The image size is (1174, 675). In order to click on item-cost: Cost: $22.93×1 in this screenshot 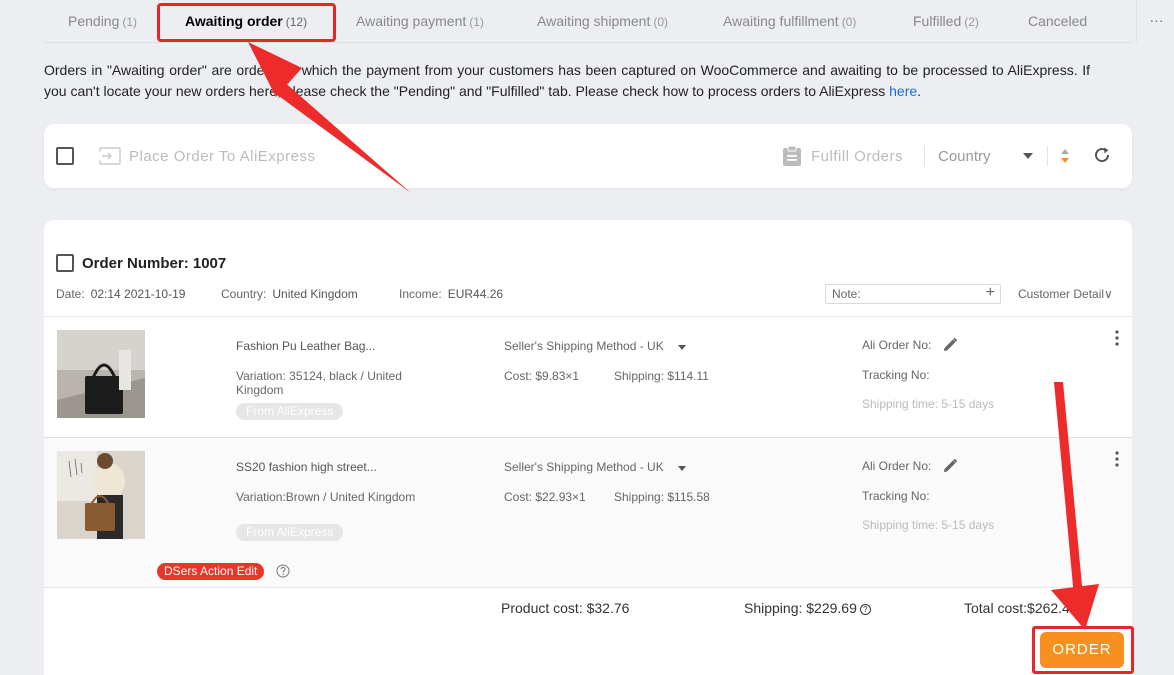, I will do `click(545, 497)`.